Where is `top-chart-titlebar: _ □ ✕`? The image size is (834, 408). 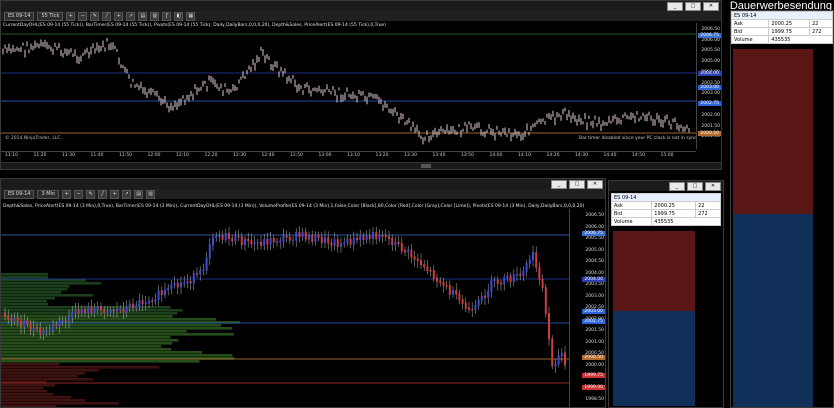 top-chart-titlebar: _ □ ✕ is located at coordinates (361, 6).